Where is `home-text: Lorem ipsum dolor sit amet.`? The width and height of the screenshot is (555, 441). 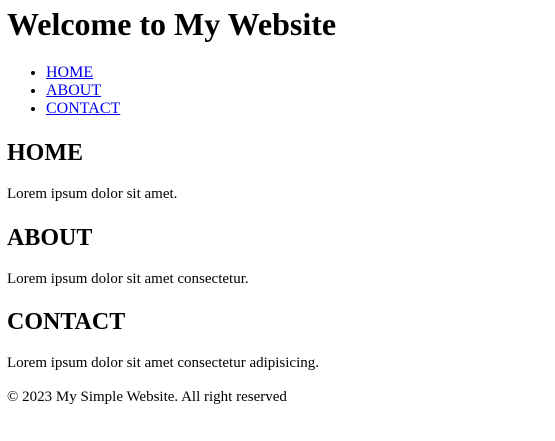 home-text: Lorem ipsum dolor sit amet. is located at coordinates (92, 194).